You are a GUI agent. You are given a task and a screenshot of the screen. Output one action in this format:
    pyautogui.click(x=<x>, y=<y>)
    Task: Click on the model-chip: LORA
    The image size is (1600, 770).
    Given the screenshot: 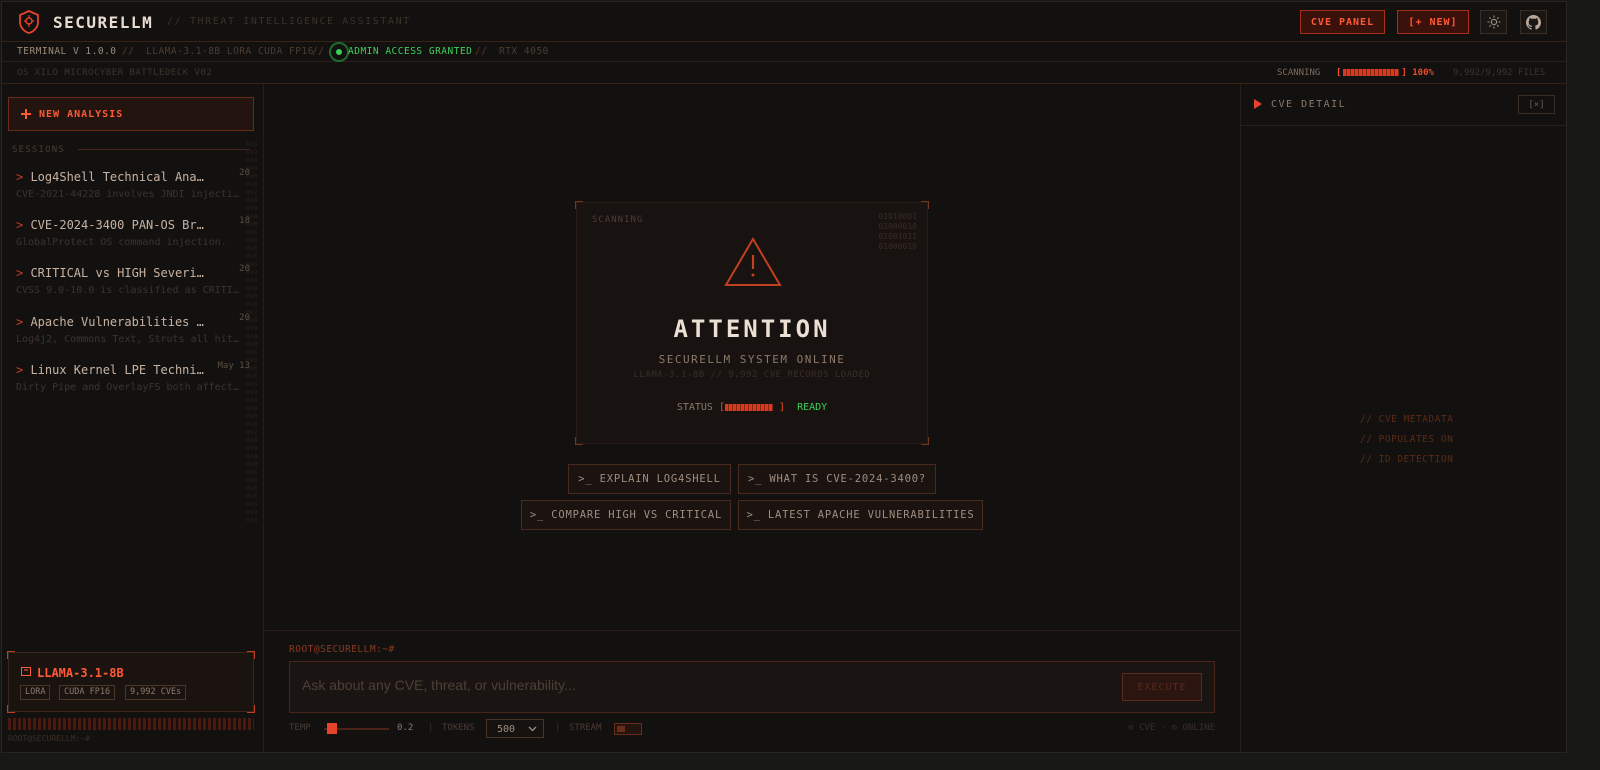 What is the action you would take?
    pyautogui.click(x=35, y=692)
    